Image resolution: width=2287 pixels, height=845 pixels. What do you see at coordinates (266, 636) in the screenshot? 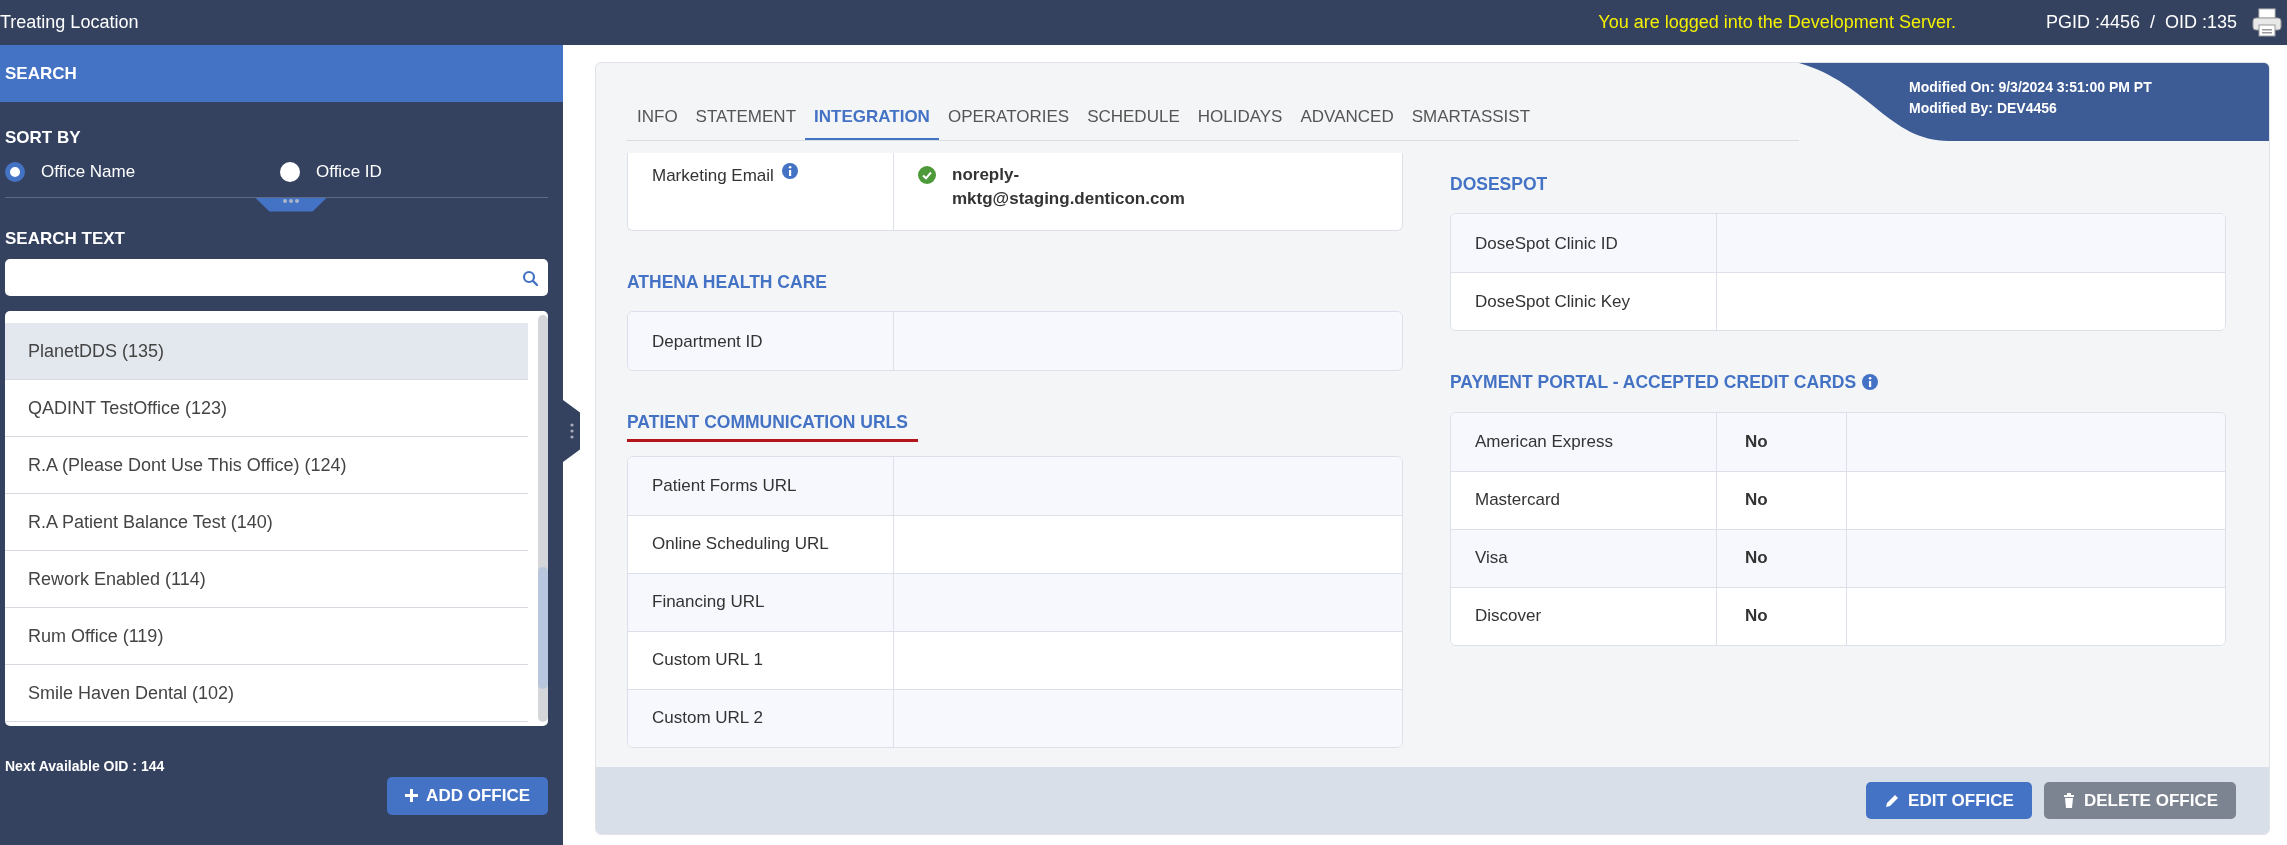
I see `office-list-item: Rum Office (119)` at bounding box center [266, 636].